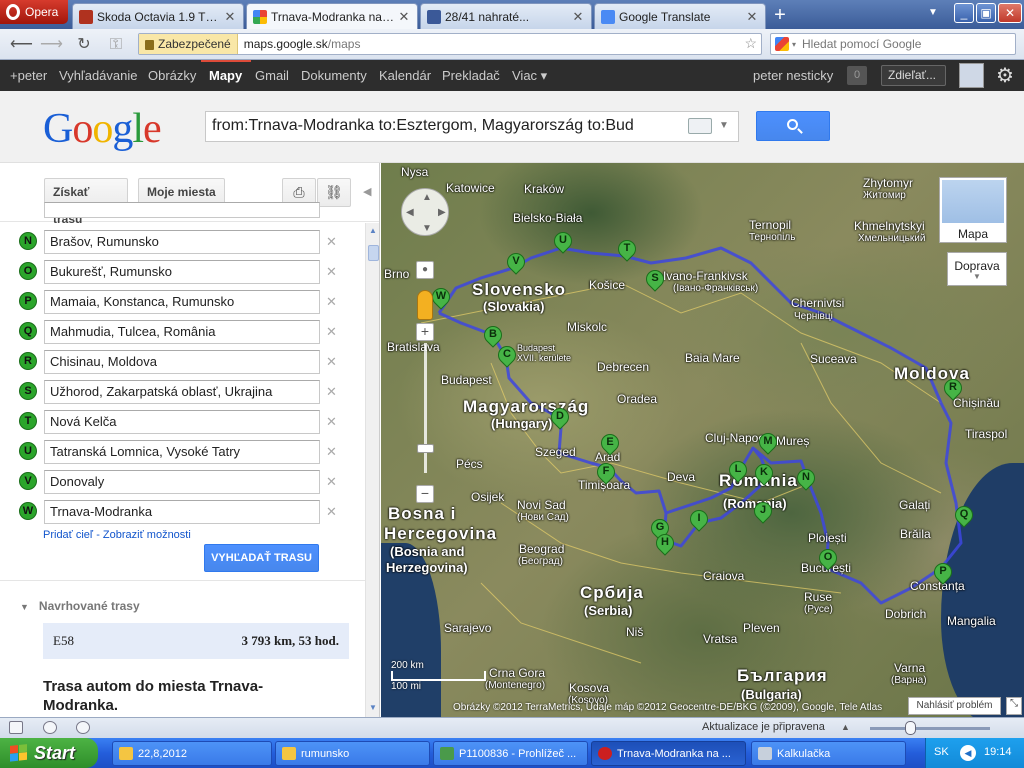  I want to click on waypoint-marker: Q, so click(28, 331).